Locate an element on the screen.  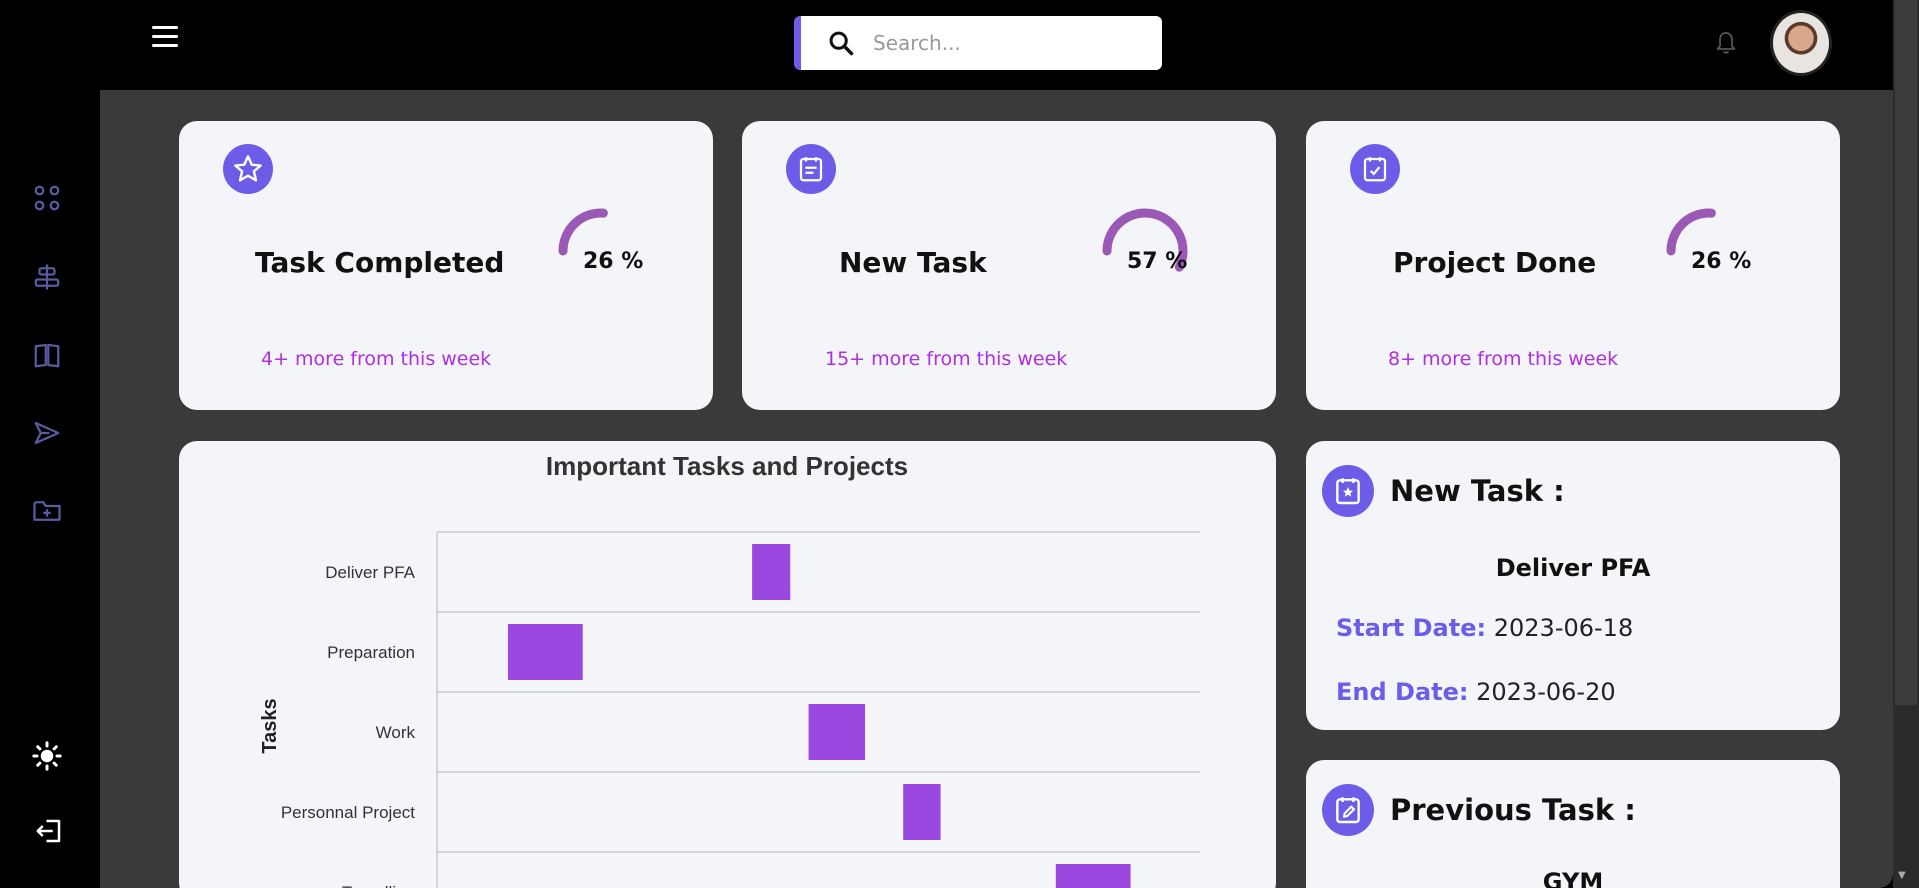
stat-card-project-done: Project Done 26 % 8+ more from this week is located at coordinates (1573, 265).